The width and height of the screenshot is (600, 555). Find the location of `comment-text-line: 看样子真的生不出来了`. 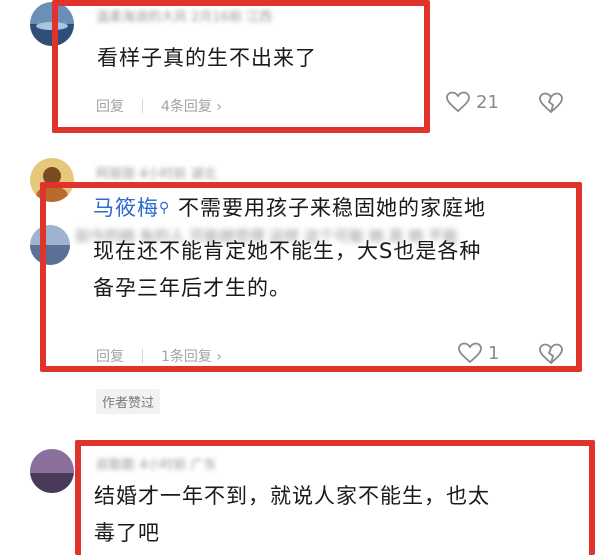

comment-text-line: 看样子真的生不出来了 is located at coordinates (207, 58).